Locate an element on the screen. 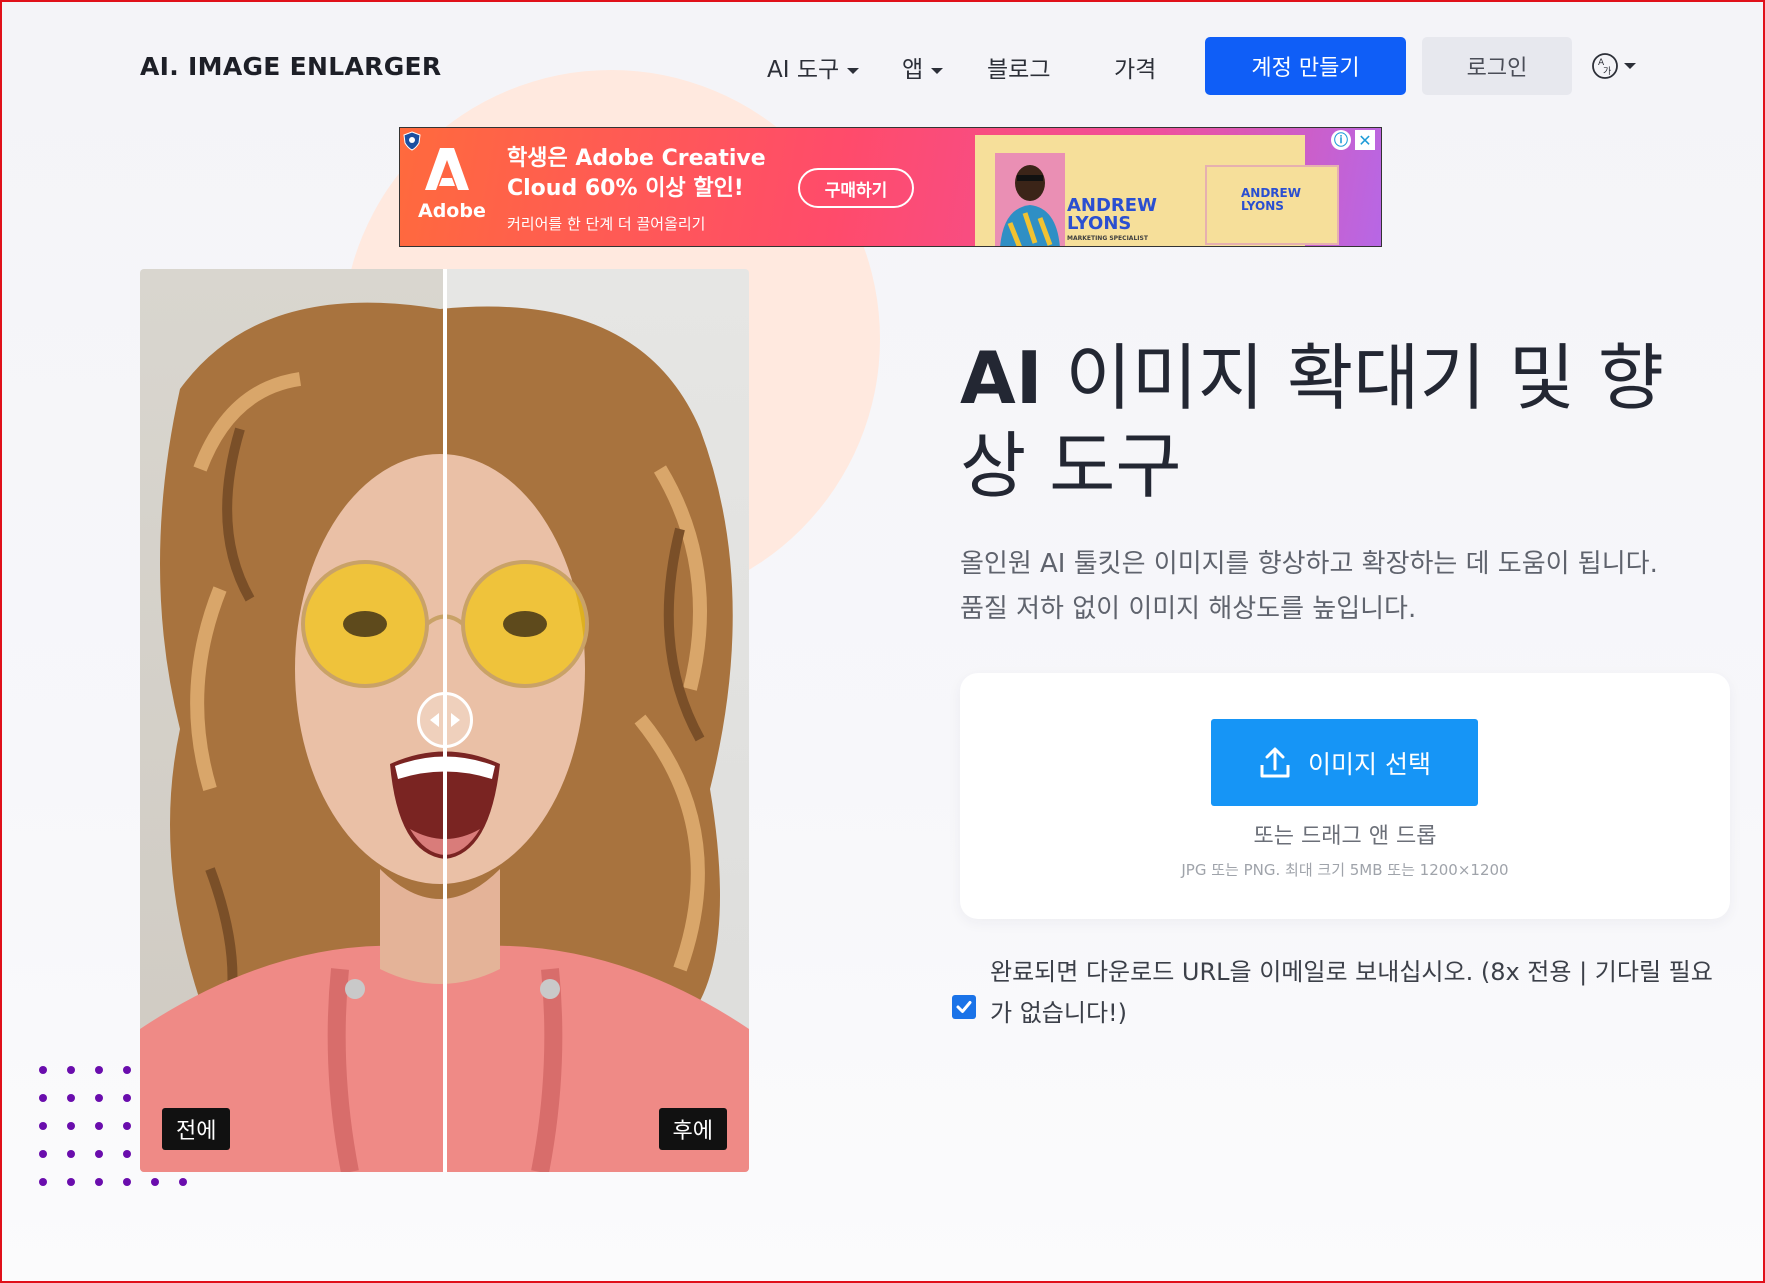  ad-info-icon: ⓘ is located at coordinates (1341, 140).